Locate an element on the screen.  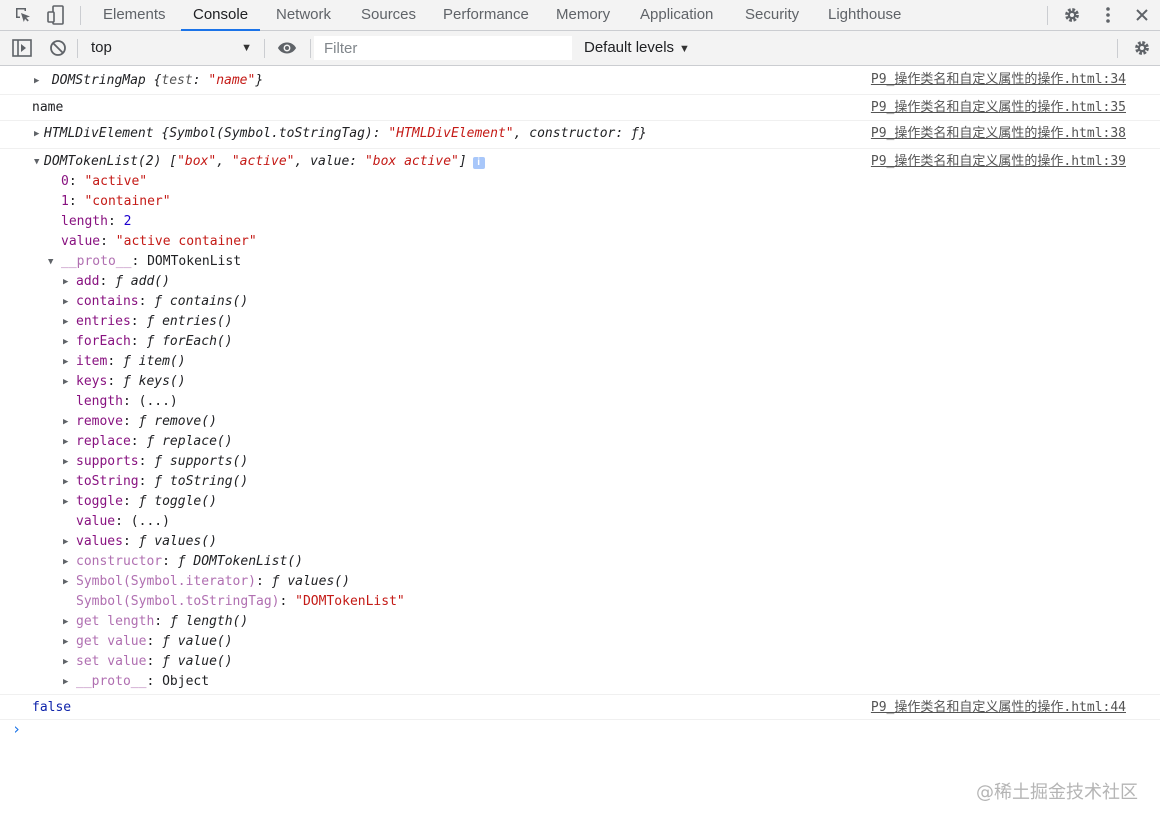
inspect-element-icon is located at coordinates (23, 15).